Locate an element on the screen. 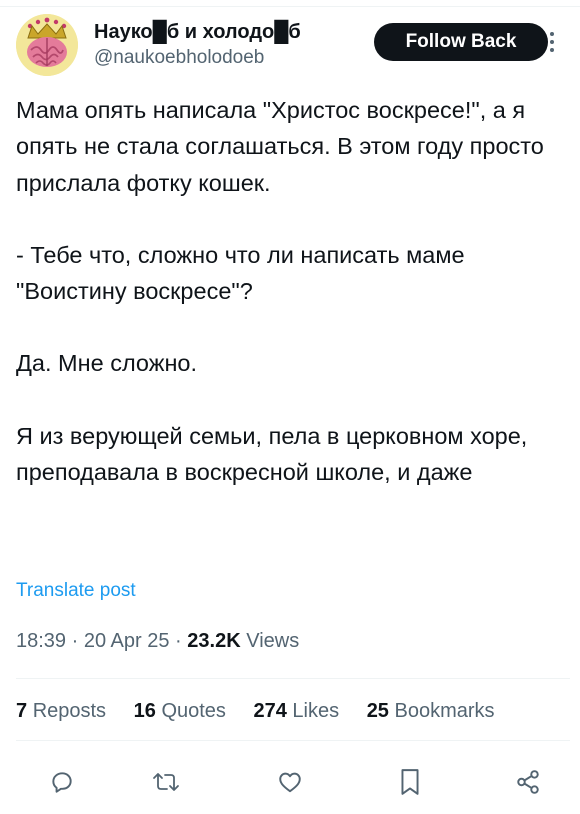 This screenshot has height=814, width=580. profile-names: Науко█б и холодо█б @naukoebholodoeb is located at coordinates (197, 45).